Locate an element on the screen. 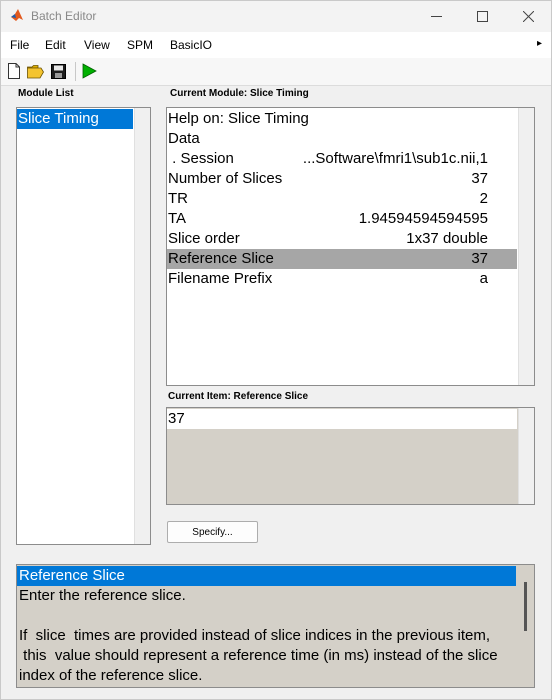 The width and height of the screenshot is (552, 700). toolbar-separator is located at coordinates (75, 71).